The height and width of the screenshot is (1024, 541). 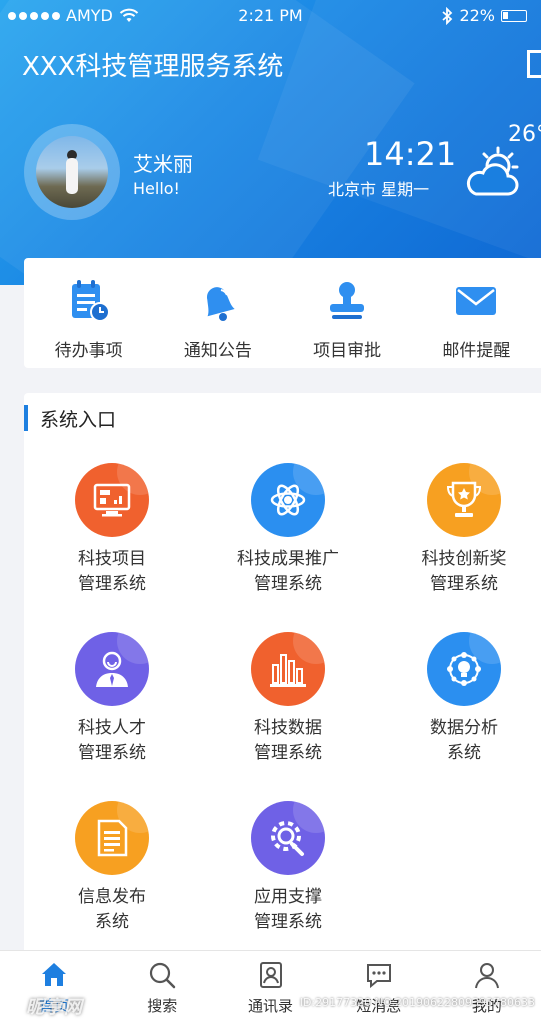 I want to click on quick-approval: 项目审批, so click(x=347, y=313).